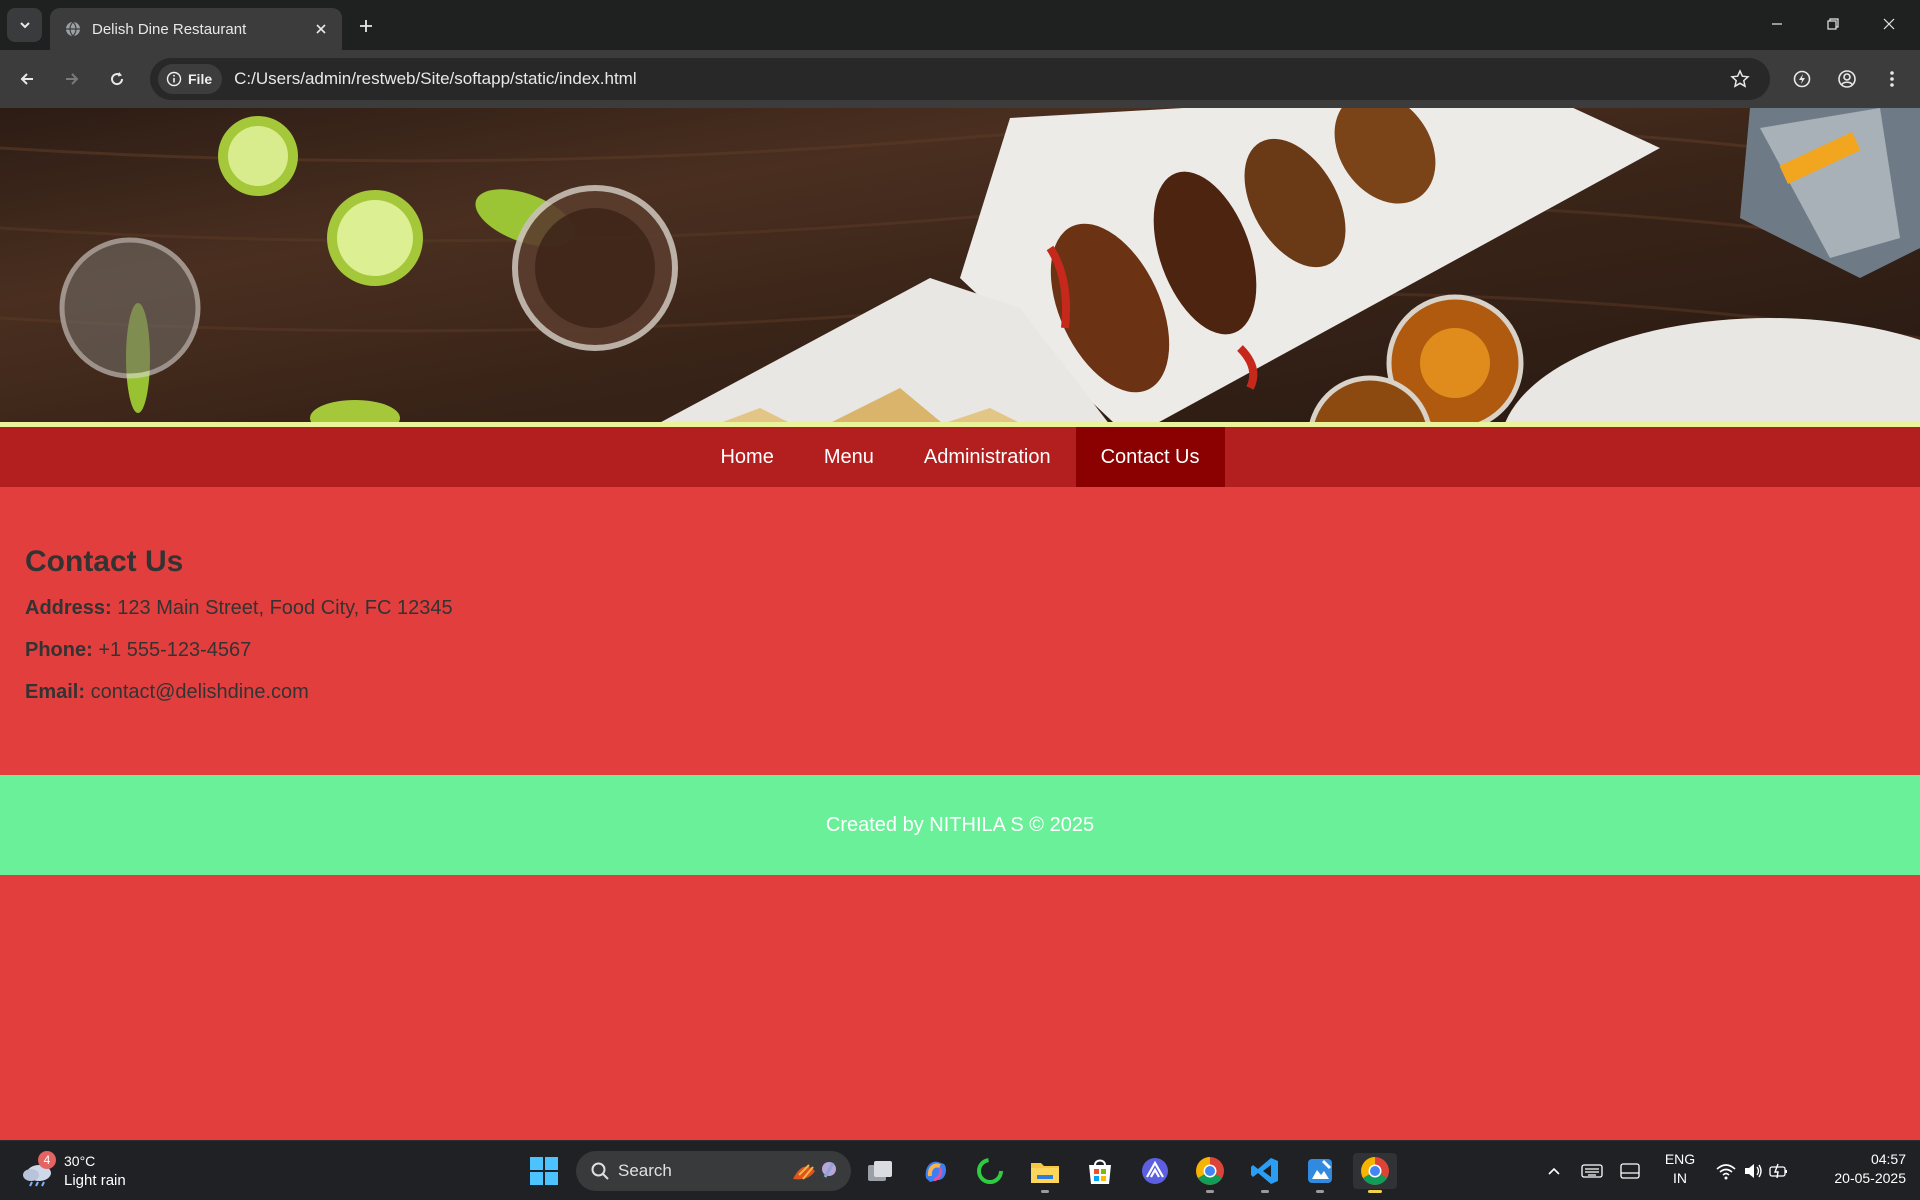 Image resolution: width=1920 pixels, height=1200 pixels. Describe the element at coordinates (849, 457) in the screenshot. I see `nav-menu: Menu` at that location.